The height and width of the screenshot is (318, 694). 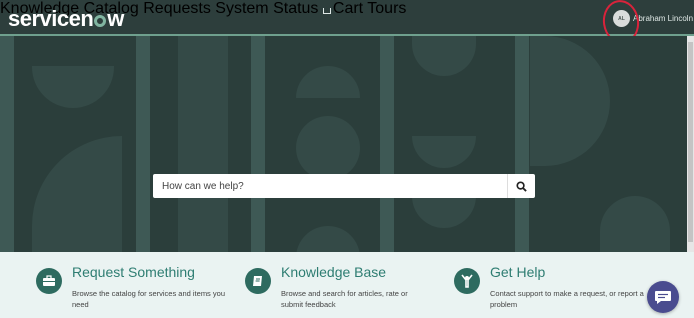 I want to click on help-person-icon, so click(x=467, y=281).